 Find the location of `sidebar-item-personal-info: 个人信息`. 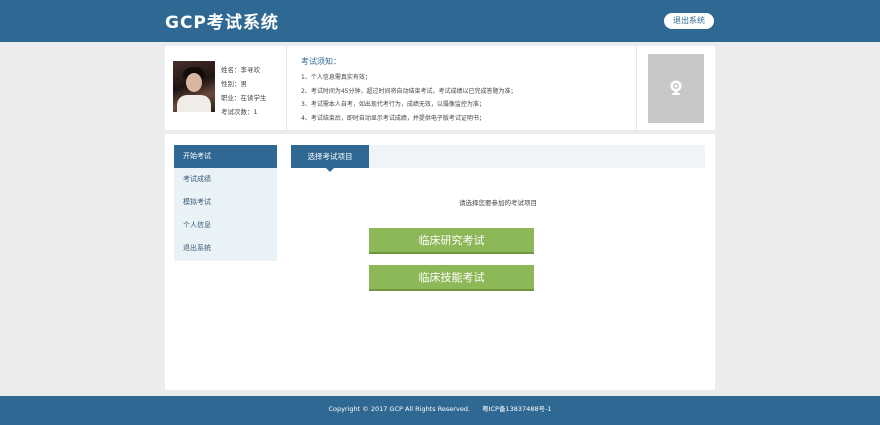

sidebar-item-personal-info: 个人信息 is located at coordinates (225, 225).